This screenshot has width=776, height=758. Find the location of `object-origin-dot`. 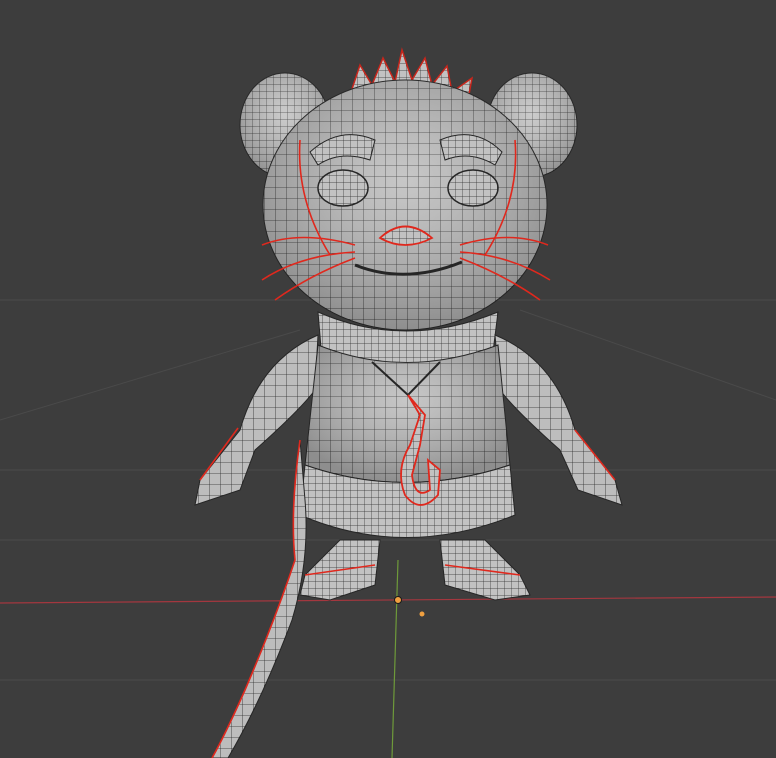

object-origin-dot is located at coordinates (398, 600).